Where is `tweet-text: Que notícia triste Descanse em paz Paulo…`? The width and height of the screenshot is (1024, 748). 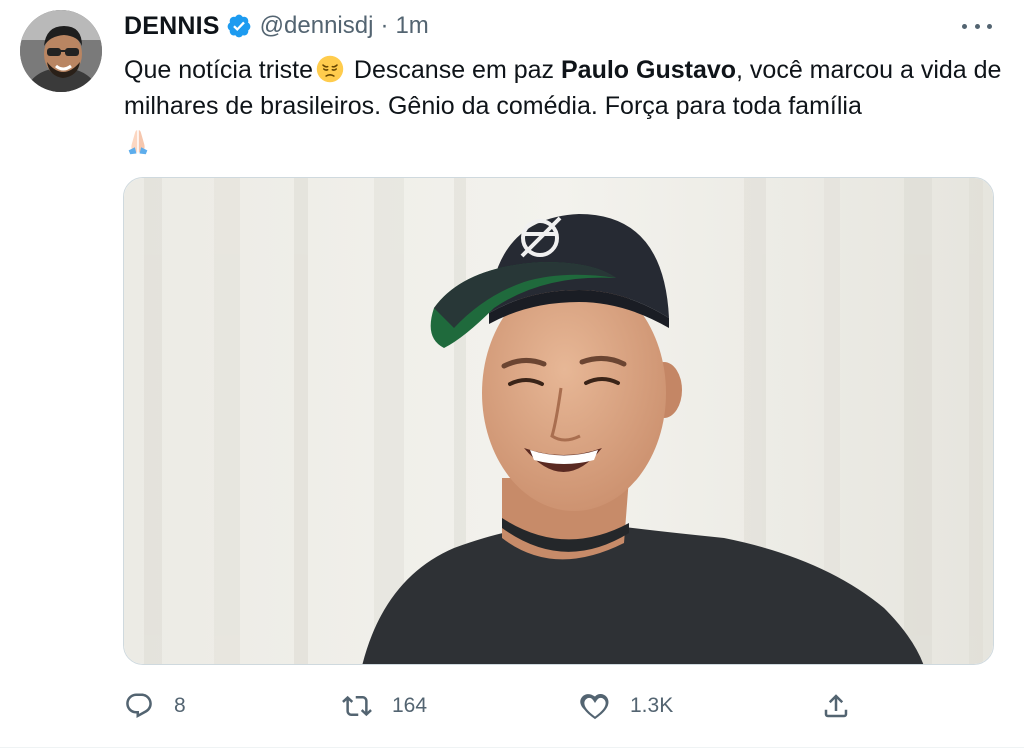 tweet-text: Que notícia triste Descanse em paz Paulo… is located at coordinates (564, 106).